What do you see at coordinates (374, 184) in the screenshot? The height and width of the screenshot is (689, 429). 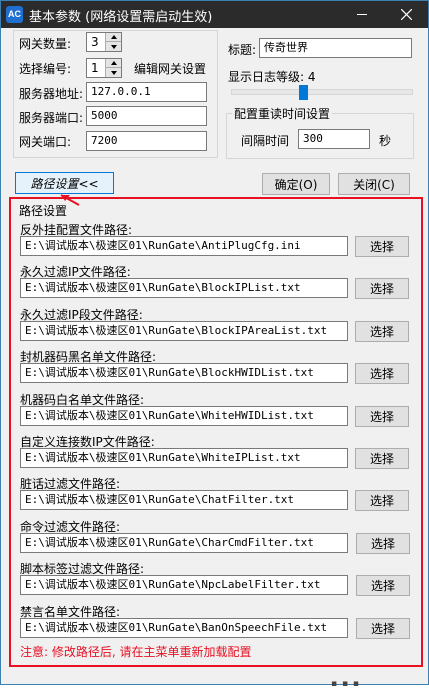 I see `cancel-button: 关闭(C)` at bounding box center [374, 184].